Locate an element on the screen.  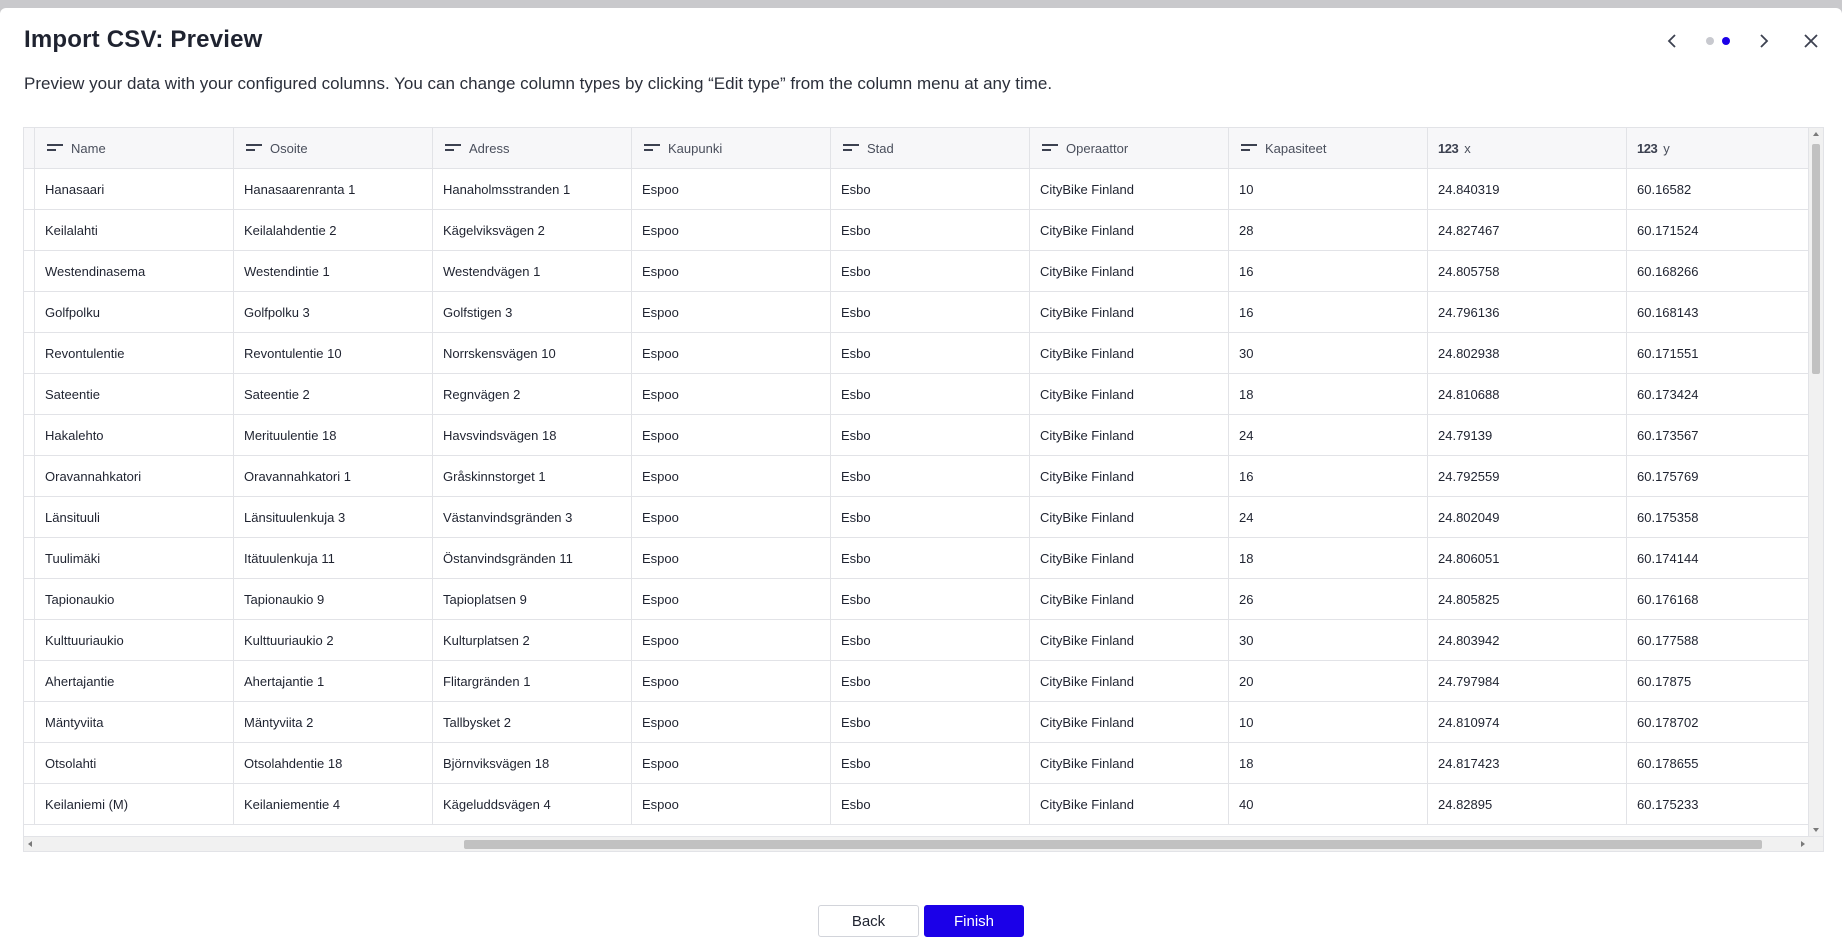
table-cell: 60.173424 is located at coordinates (1725, 394).